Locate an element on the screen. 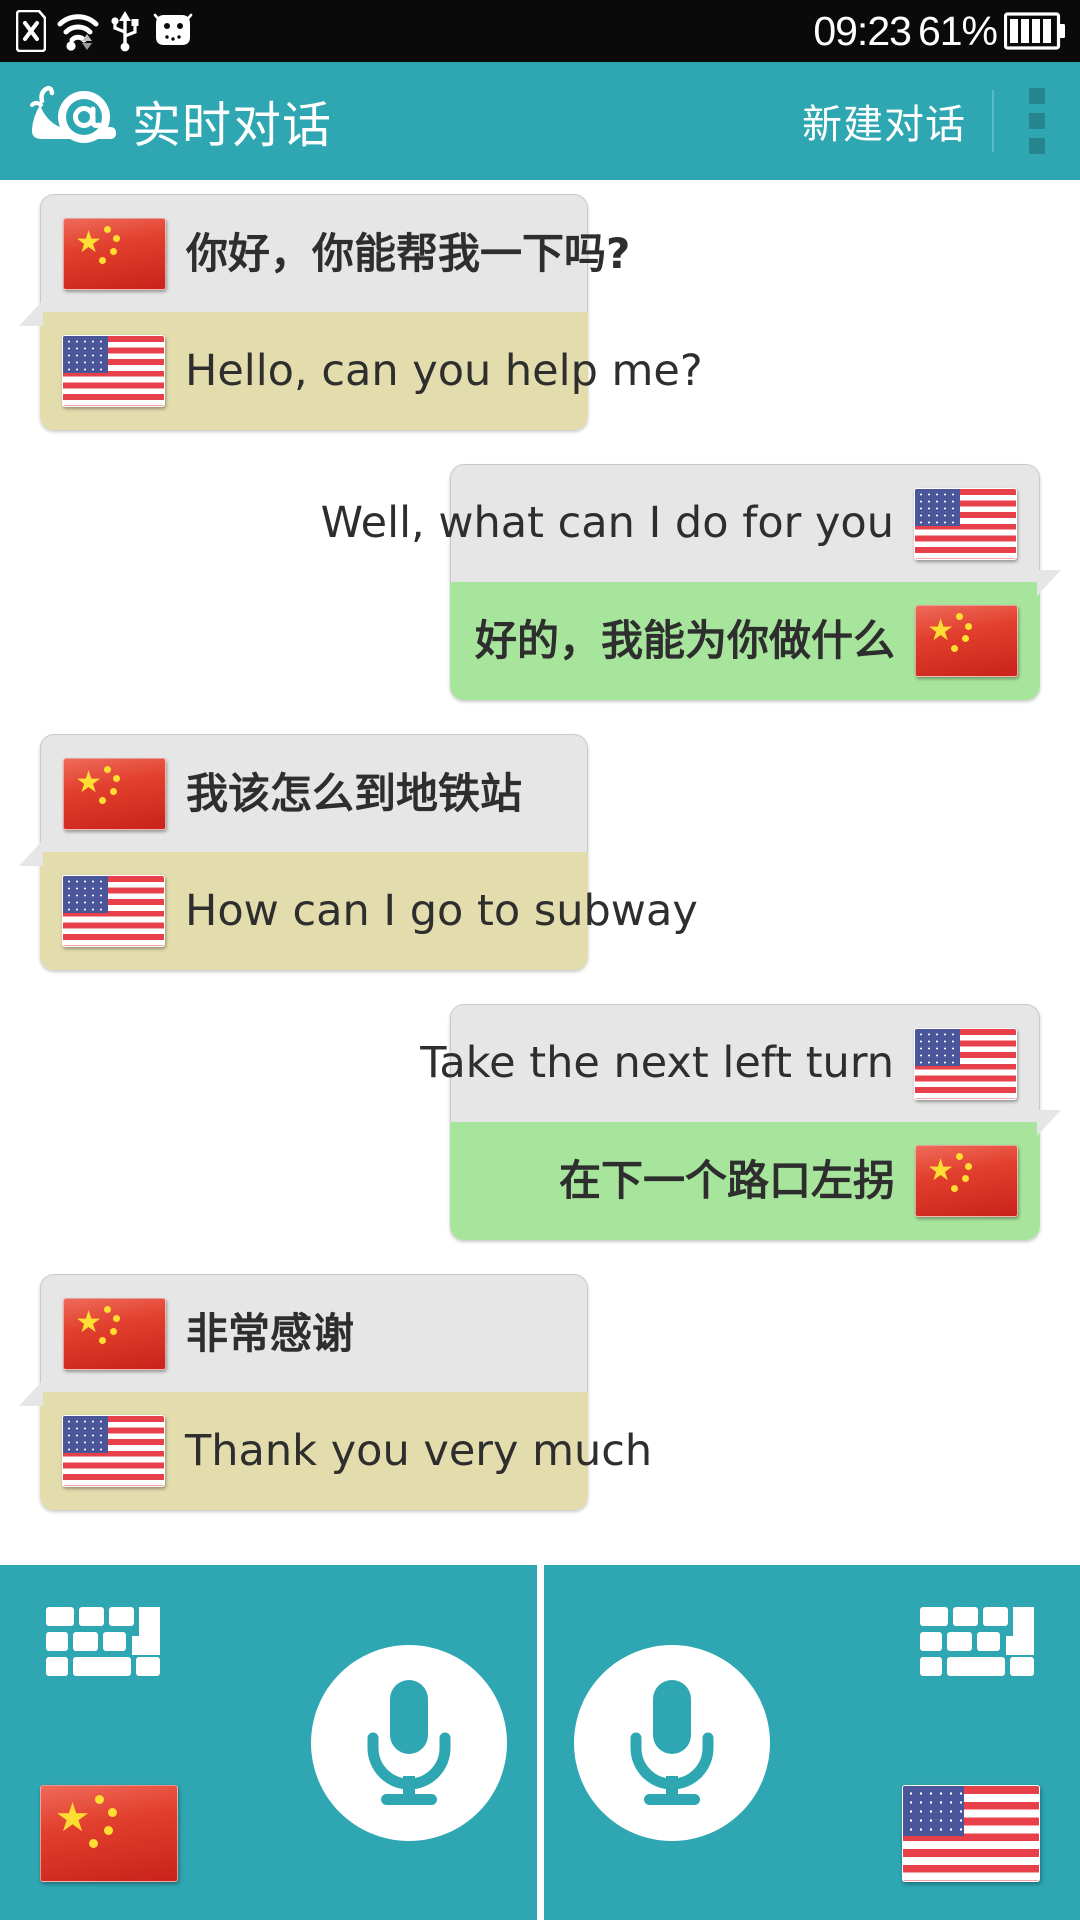  source-row: Take the next left turn is located at coordinates (730, 1063).